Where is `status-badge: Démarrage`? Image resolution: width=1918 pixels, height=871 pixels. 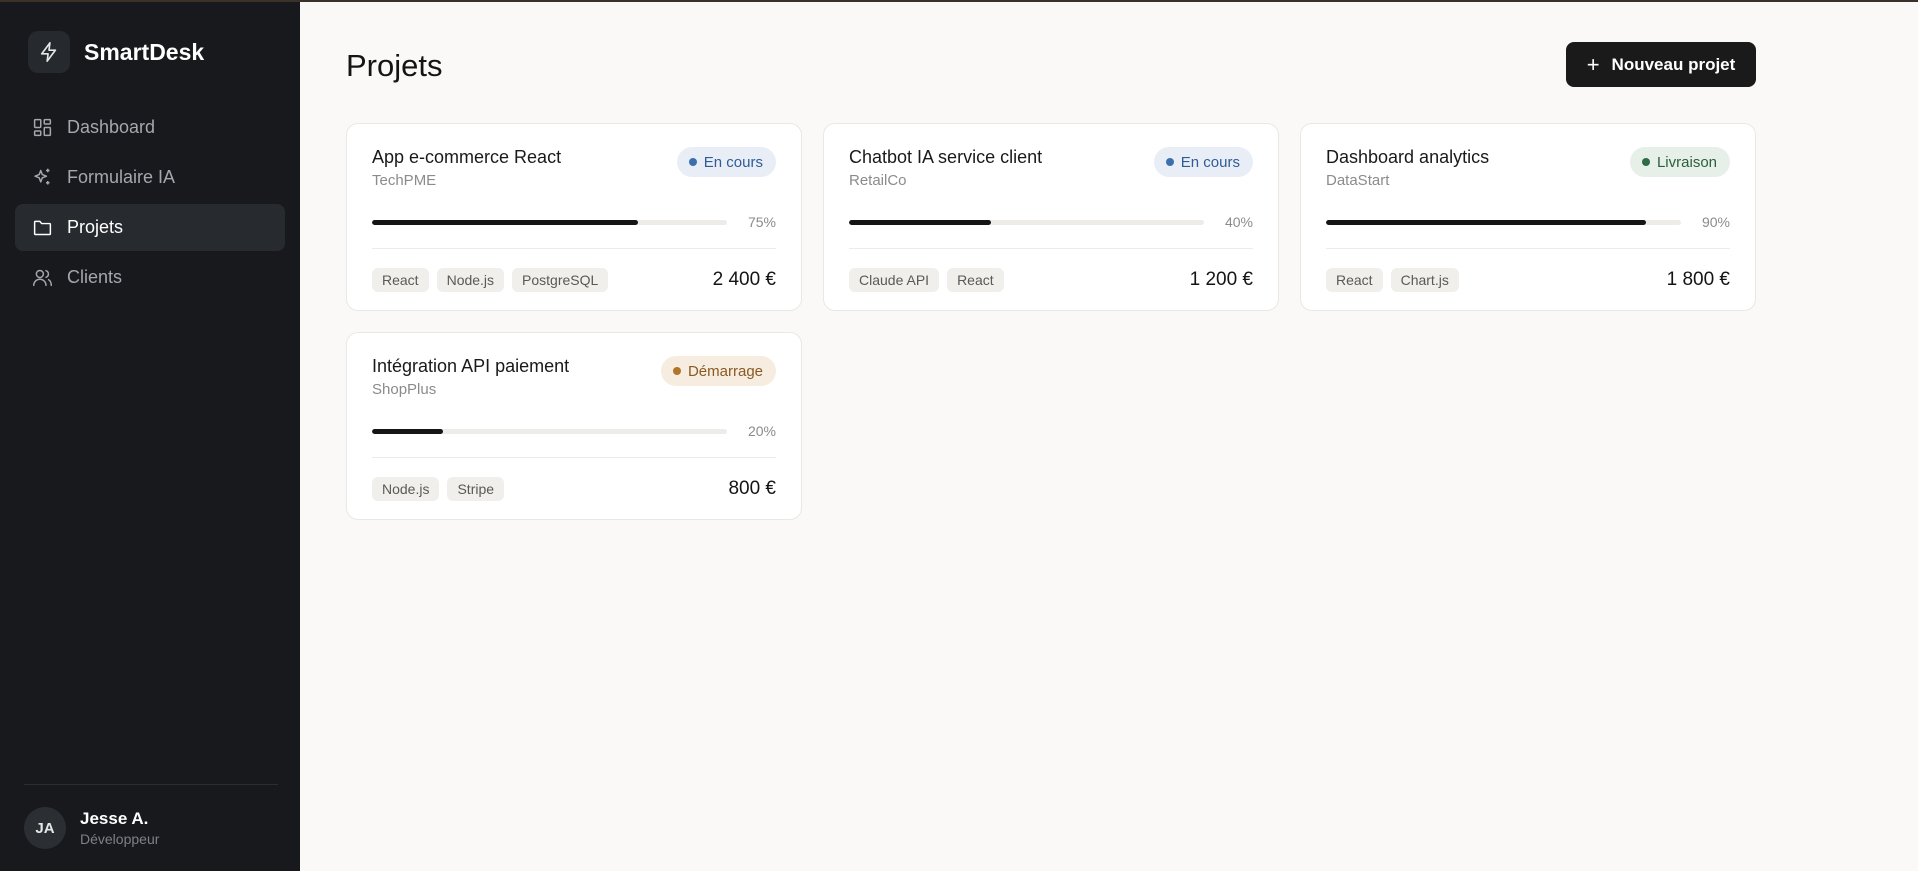 status-badge: Démarrage is located at coordinates (718, 371).